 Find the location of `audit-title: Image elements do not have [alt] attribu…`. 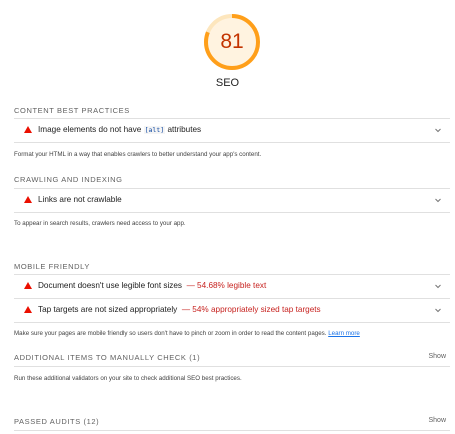

audit-title: Image elements do not have [alt] attribu… is located at coordinates (120, 129).